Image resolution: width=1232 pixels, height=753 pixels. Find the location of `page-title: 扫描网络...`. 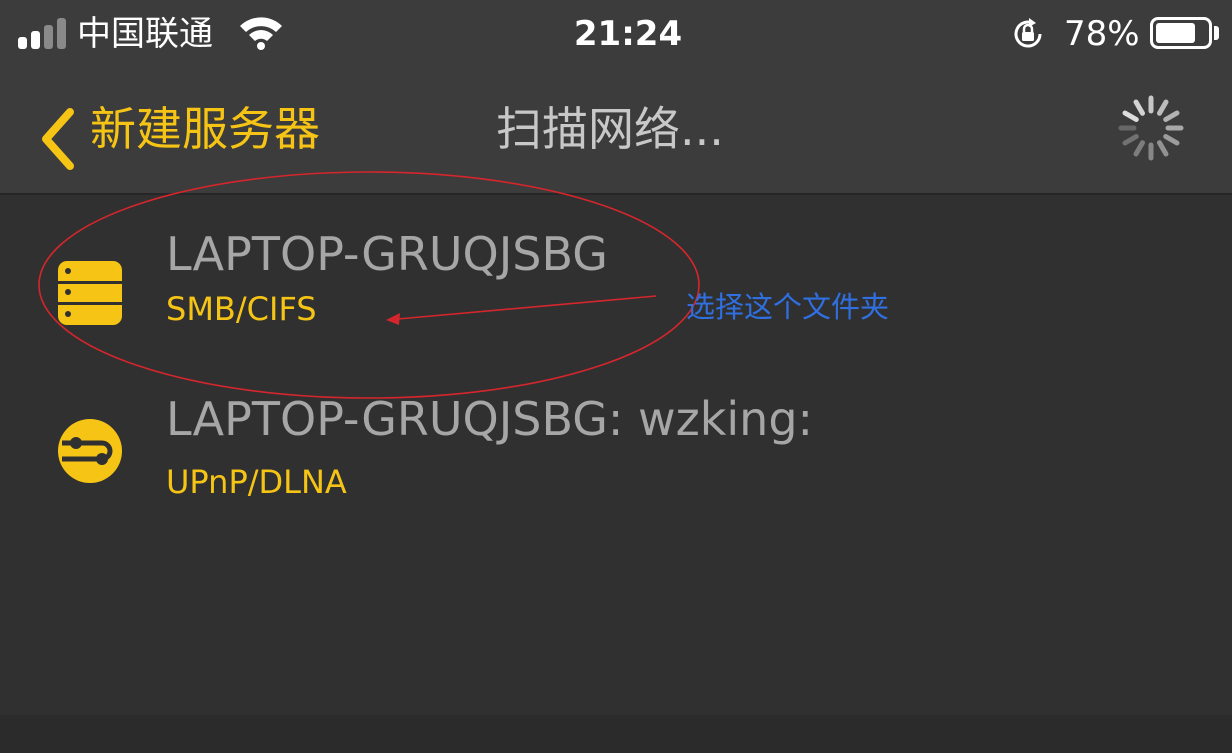

page-title: 扫描网络... is located at coordinates (610, 129).